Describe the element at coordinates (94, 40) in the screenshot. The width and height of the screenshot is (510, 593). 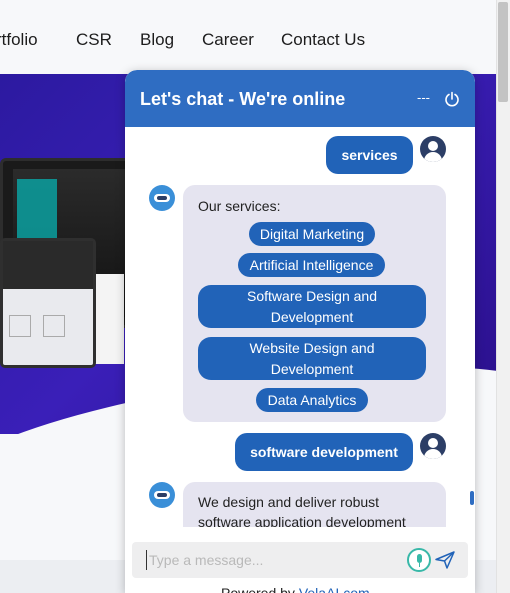
I see `nav-link-csr: CSR` at that location.